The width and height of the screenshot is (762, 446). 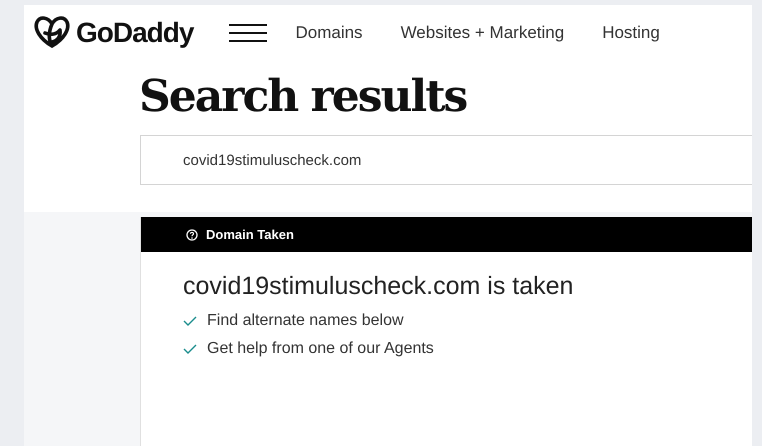 What do you see at coordinates (329, 33) in the screenshot?
I see `nav-link: Domains` at bounding box center [329, 33].